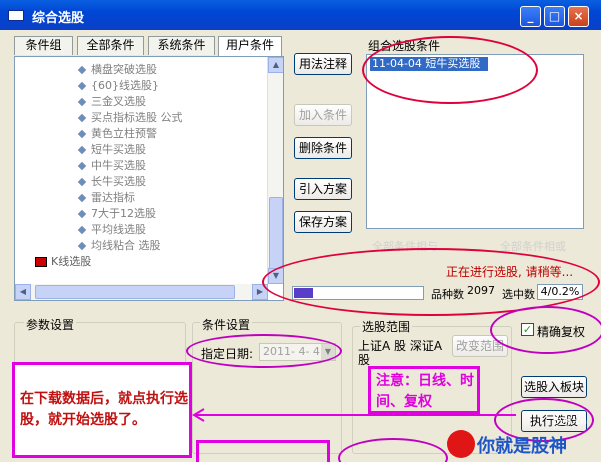  What do you see at coordinates (250, 46) in the screenshot?
I see `tab-user-conditions: 用户条件` at bounding box center [250, 46].